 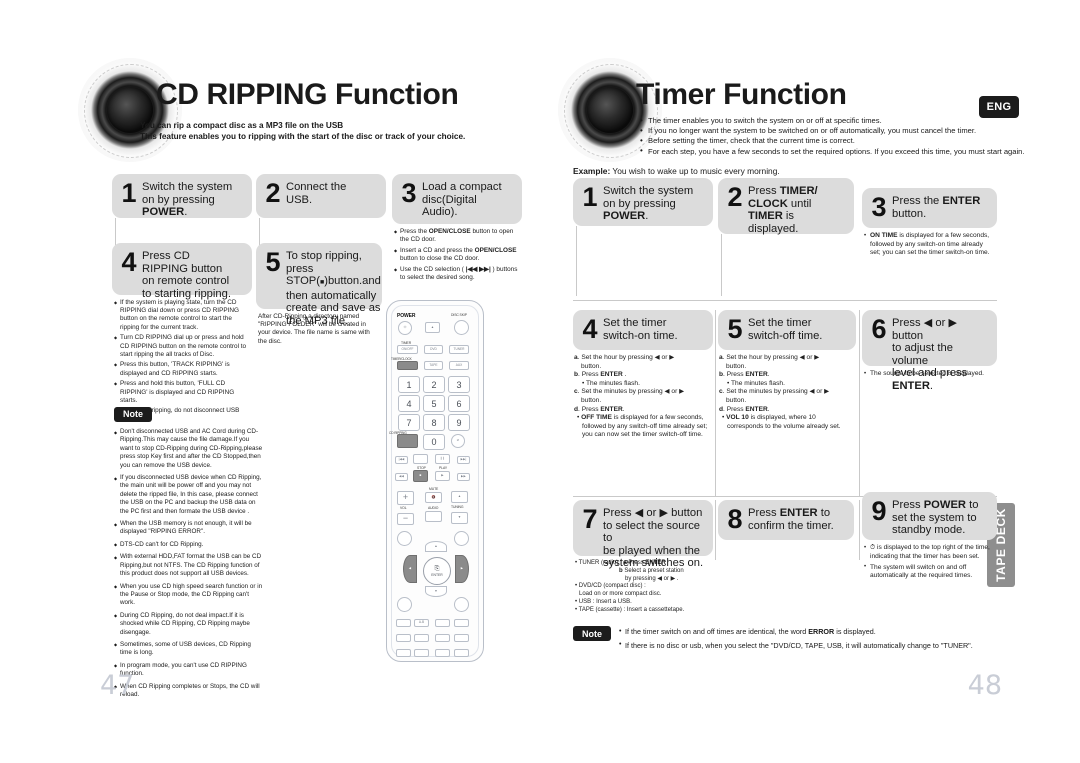 What do you see at coordinates (442, 623) in the screenshot?
I see `remote-tuner-memory-button` at bounding box center [442, 623].